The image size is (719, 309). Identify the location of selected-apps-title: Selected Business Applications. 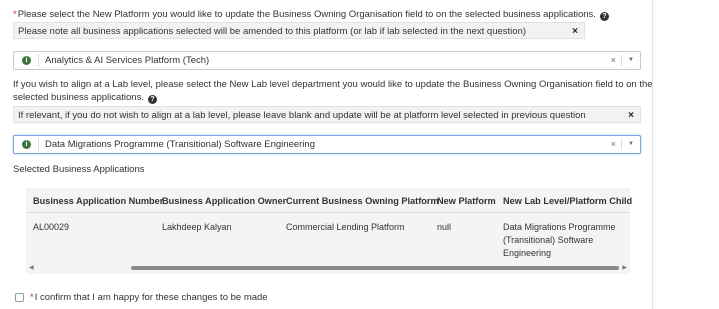
(79, 169).